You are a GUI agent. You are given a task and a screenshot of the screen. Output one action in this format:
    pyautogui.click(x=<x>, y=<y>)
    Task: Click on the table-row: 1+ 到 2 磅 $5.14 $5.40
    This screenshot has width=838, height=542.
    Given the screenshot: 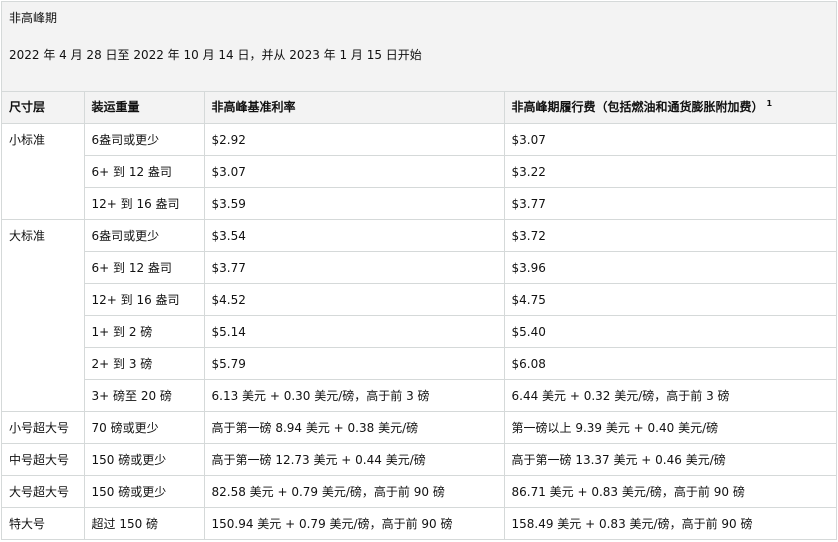 What is the action you would take?
    pyautogui.click(x=419, y=331)
    